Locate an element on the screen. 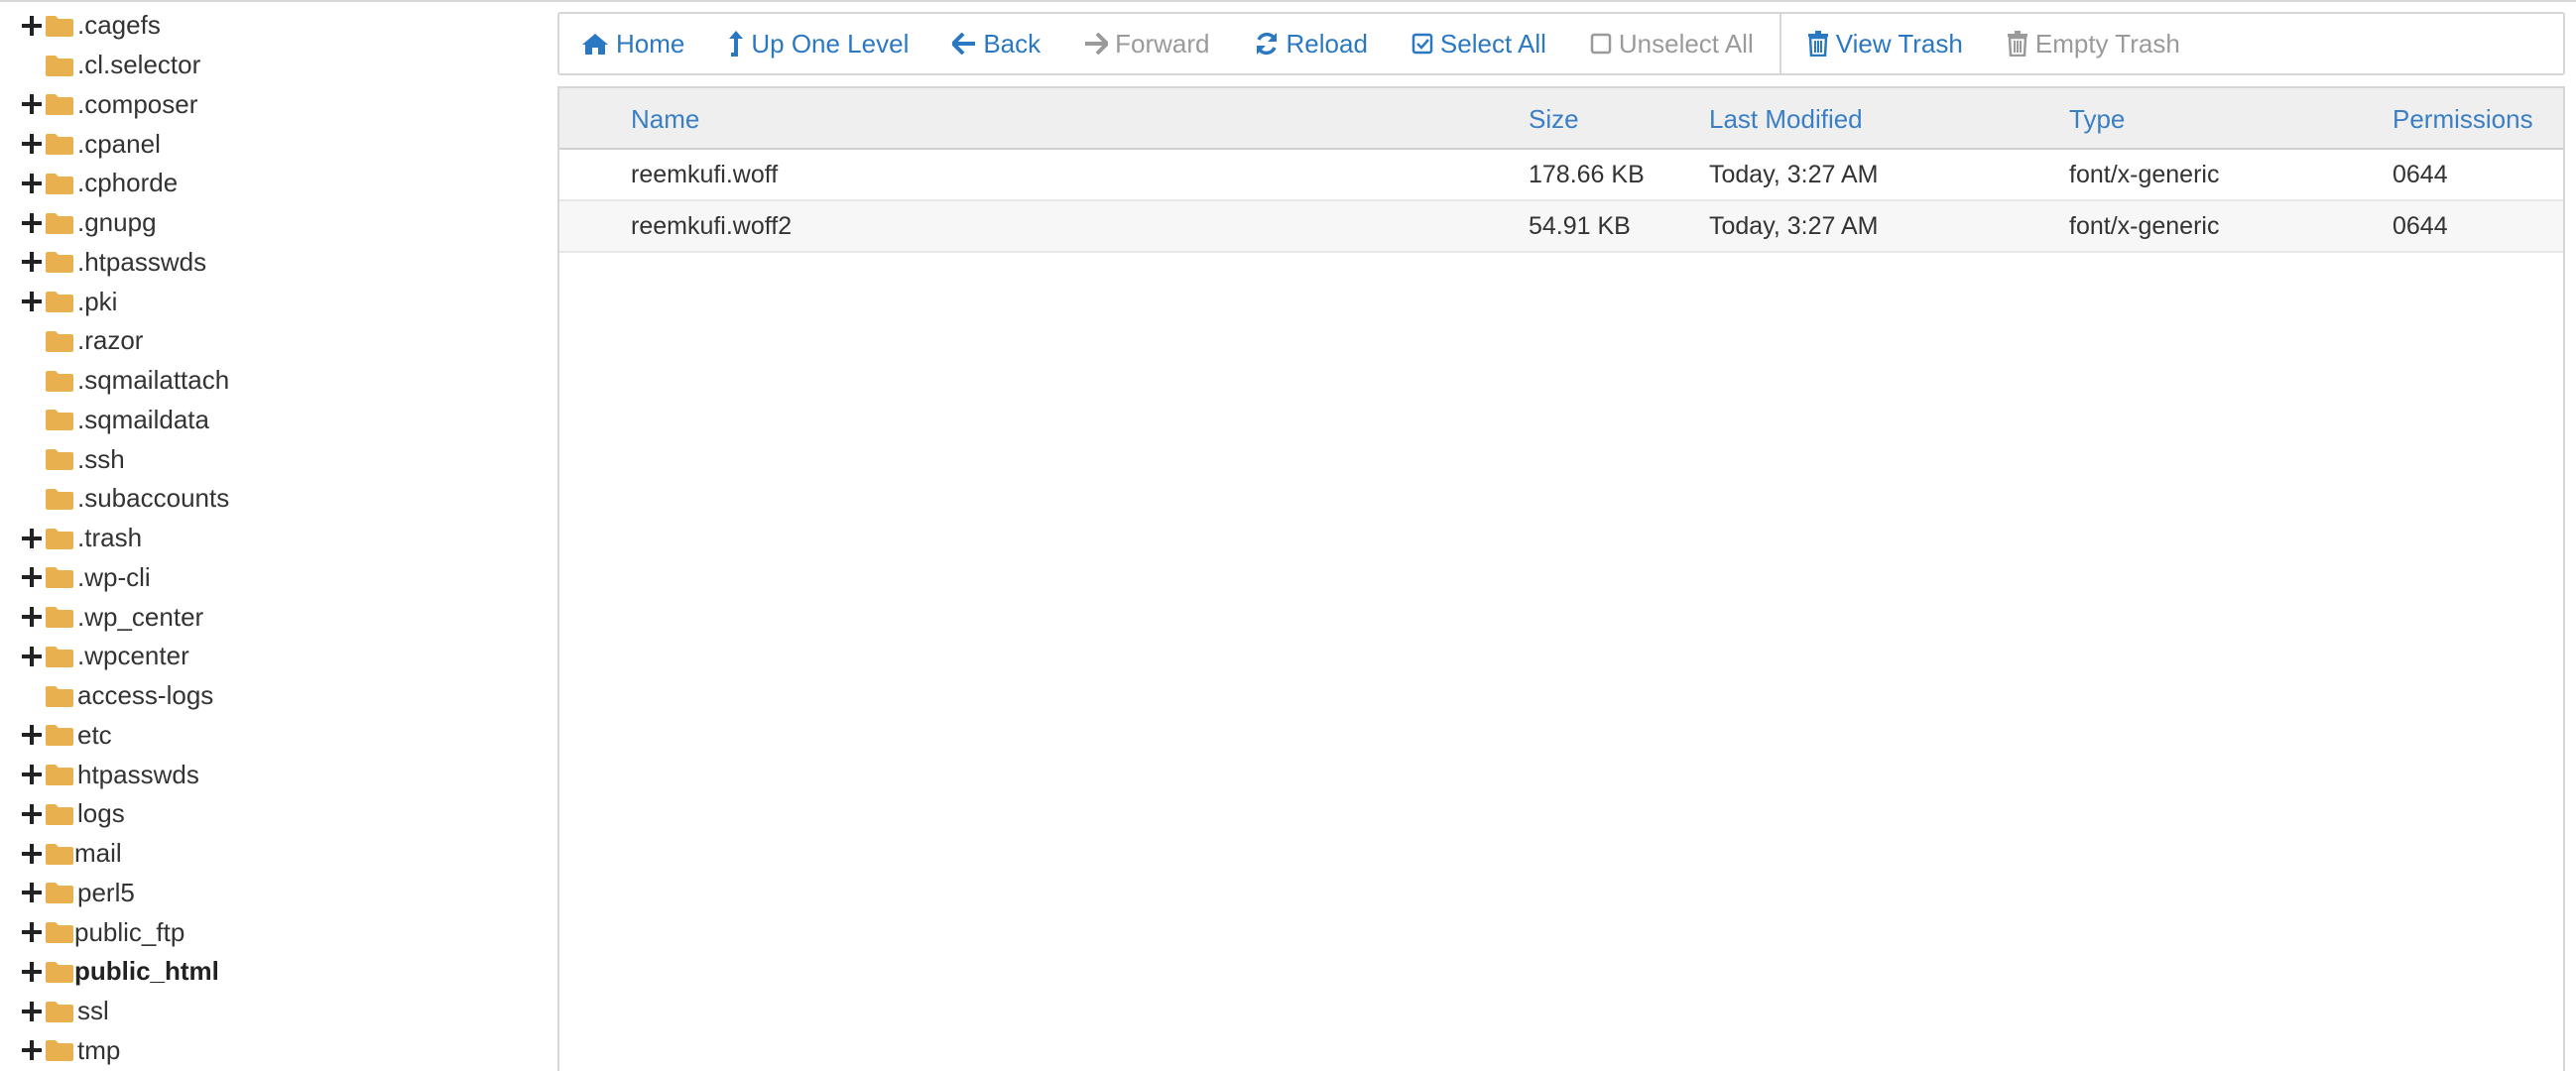  toolbar-divider is located at coordinates (1780, 43).